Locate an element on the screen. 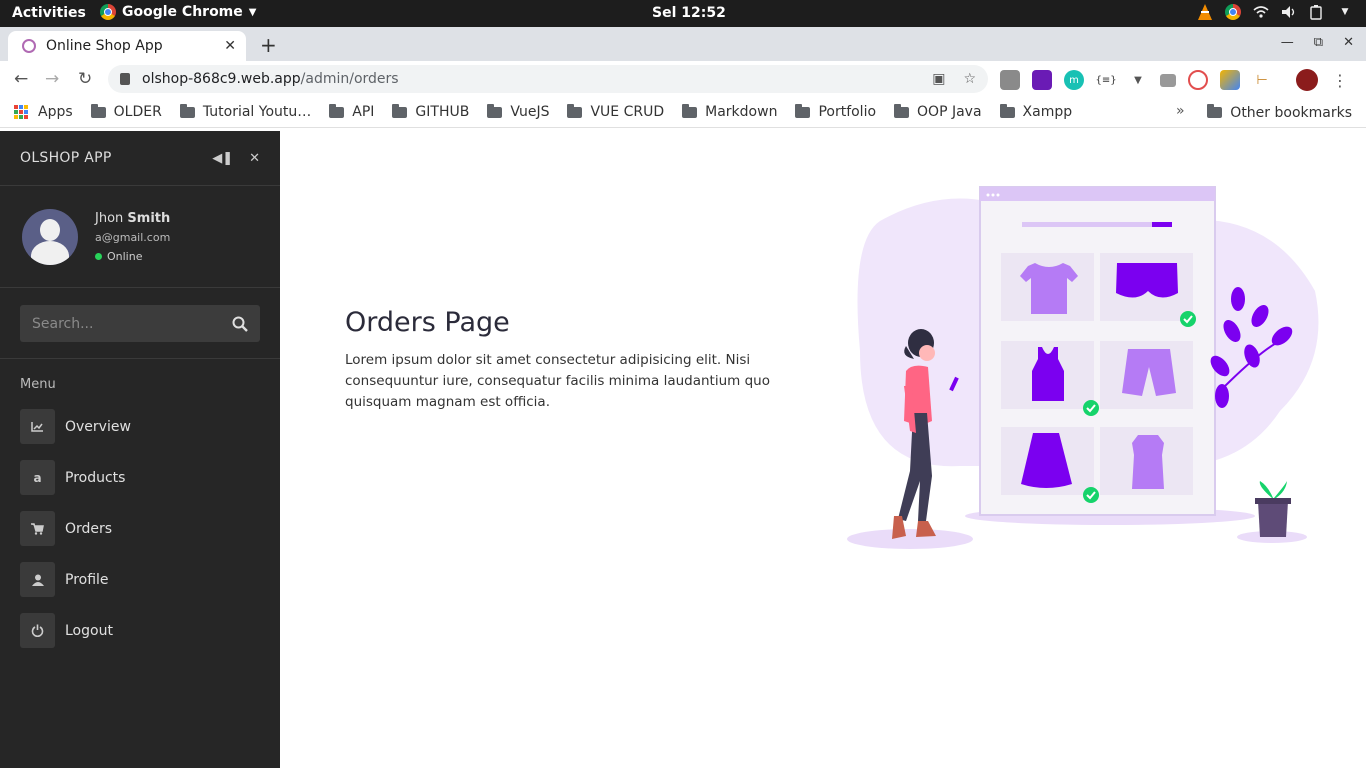 This screenshot has width=1366, height=768. favicon-icon is located at coordinates (29, 46).